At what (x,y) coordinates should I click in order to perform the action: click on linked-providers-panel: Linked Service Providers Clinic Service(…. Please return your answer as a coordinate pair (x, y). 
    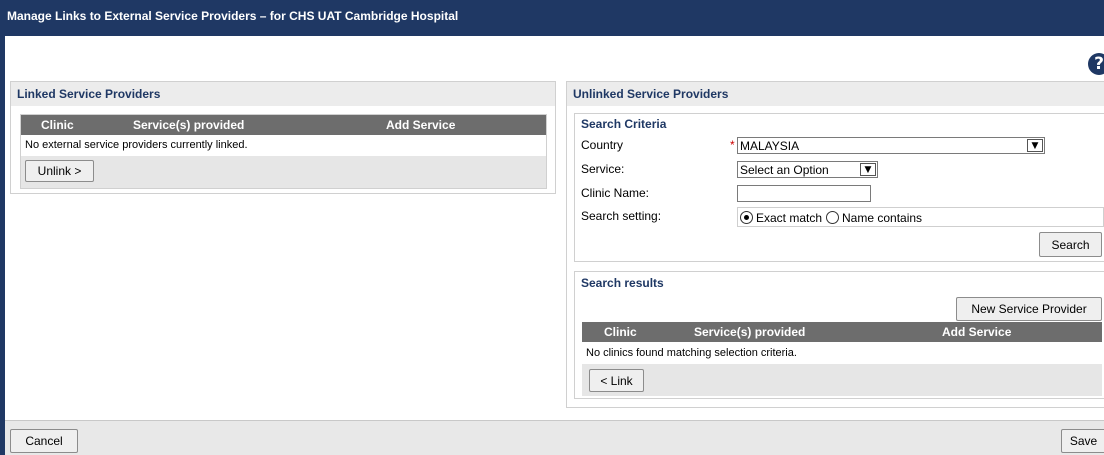
    Looking at the image, I should click on (283, 137).